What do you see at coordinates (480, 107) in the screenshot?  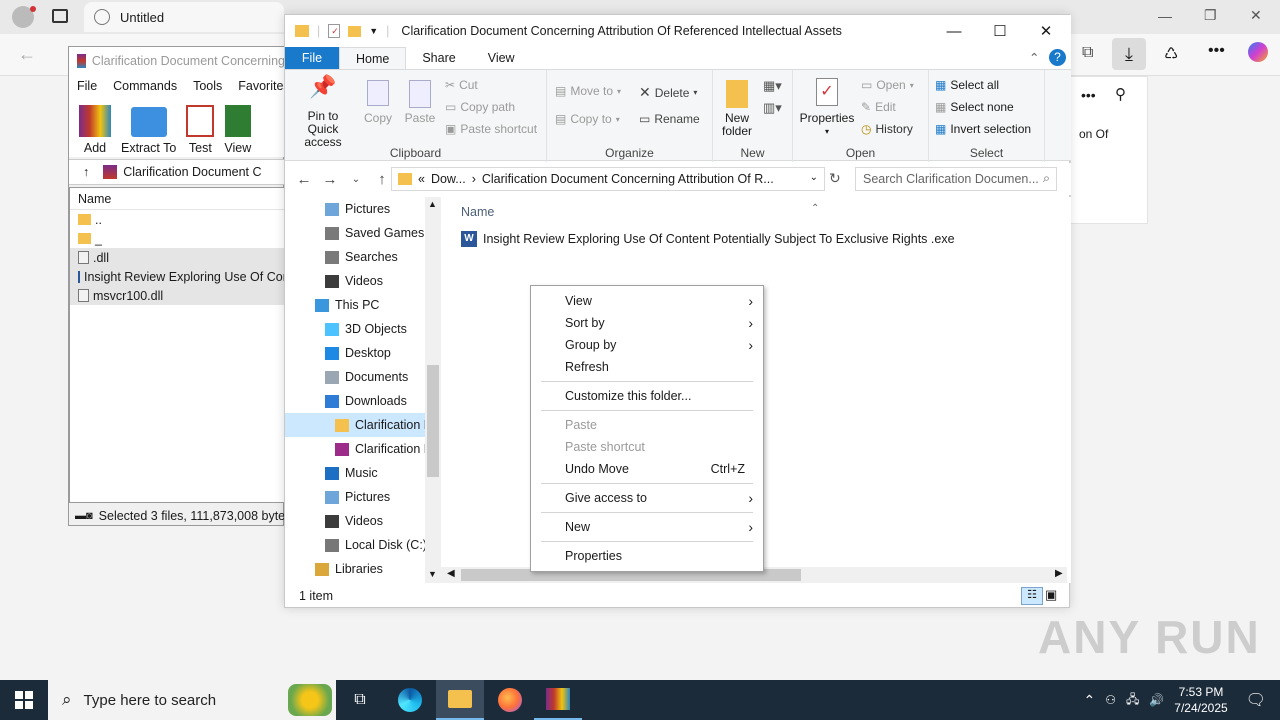 I see `copy-path-button: ▭ Copy path` at bounding box center [480, 107].